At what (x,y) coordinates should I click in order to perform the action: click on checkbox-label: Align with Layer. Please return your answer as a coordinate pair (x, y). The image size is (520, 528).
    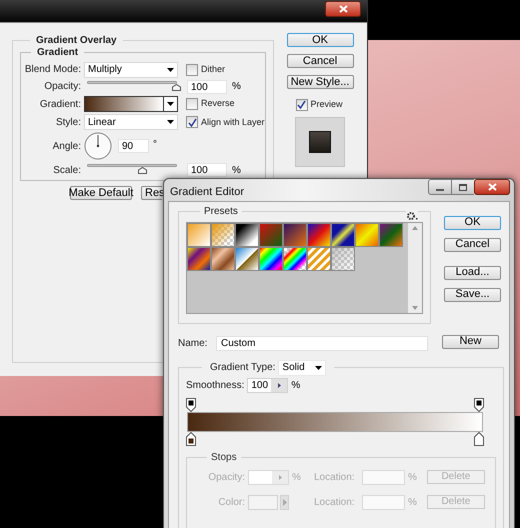
    Looking at the image, I should click on (233, 122).